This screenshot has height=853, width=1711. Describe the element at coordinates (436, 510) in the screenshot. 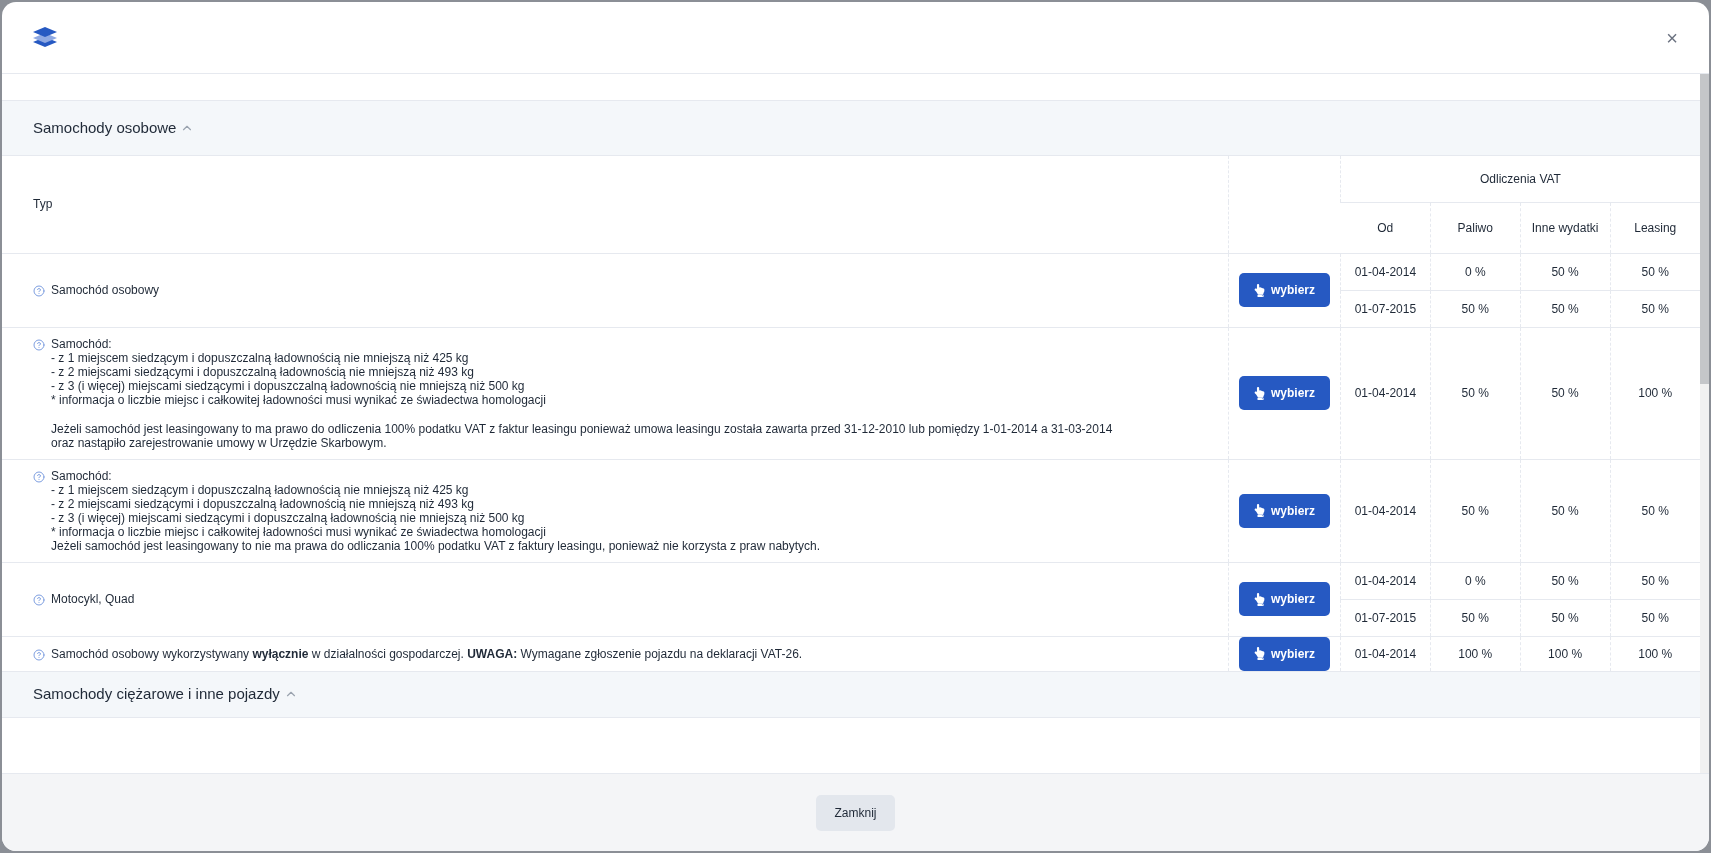

I see `vehicle-description: Samochód: - z 1 miejscem siedzącym i dopuszczalną ładownością nie mniejszą niż 425 kg - z 2 miejscami siedzącymi i dopuszczalną ładownością nie mniejszą niż 493 kg - z 3 (i więcej) miejscami siedzącymi i dopuszczalną ładownością nie mniejszą niż 500 kg * informacja o liczbie miejsc i całkowitej ładowności musi wynikać ze świadectwa homologacji Jeżeli samochód jest leasingowany to nie ma prawa do odliczania 100% podatku VAT z faktury leasingu, ponieważ nie korzysta z praw nabytych.` at that location.